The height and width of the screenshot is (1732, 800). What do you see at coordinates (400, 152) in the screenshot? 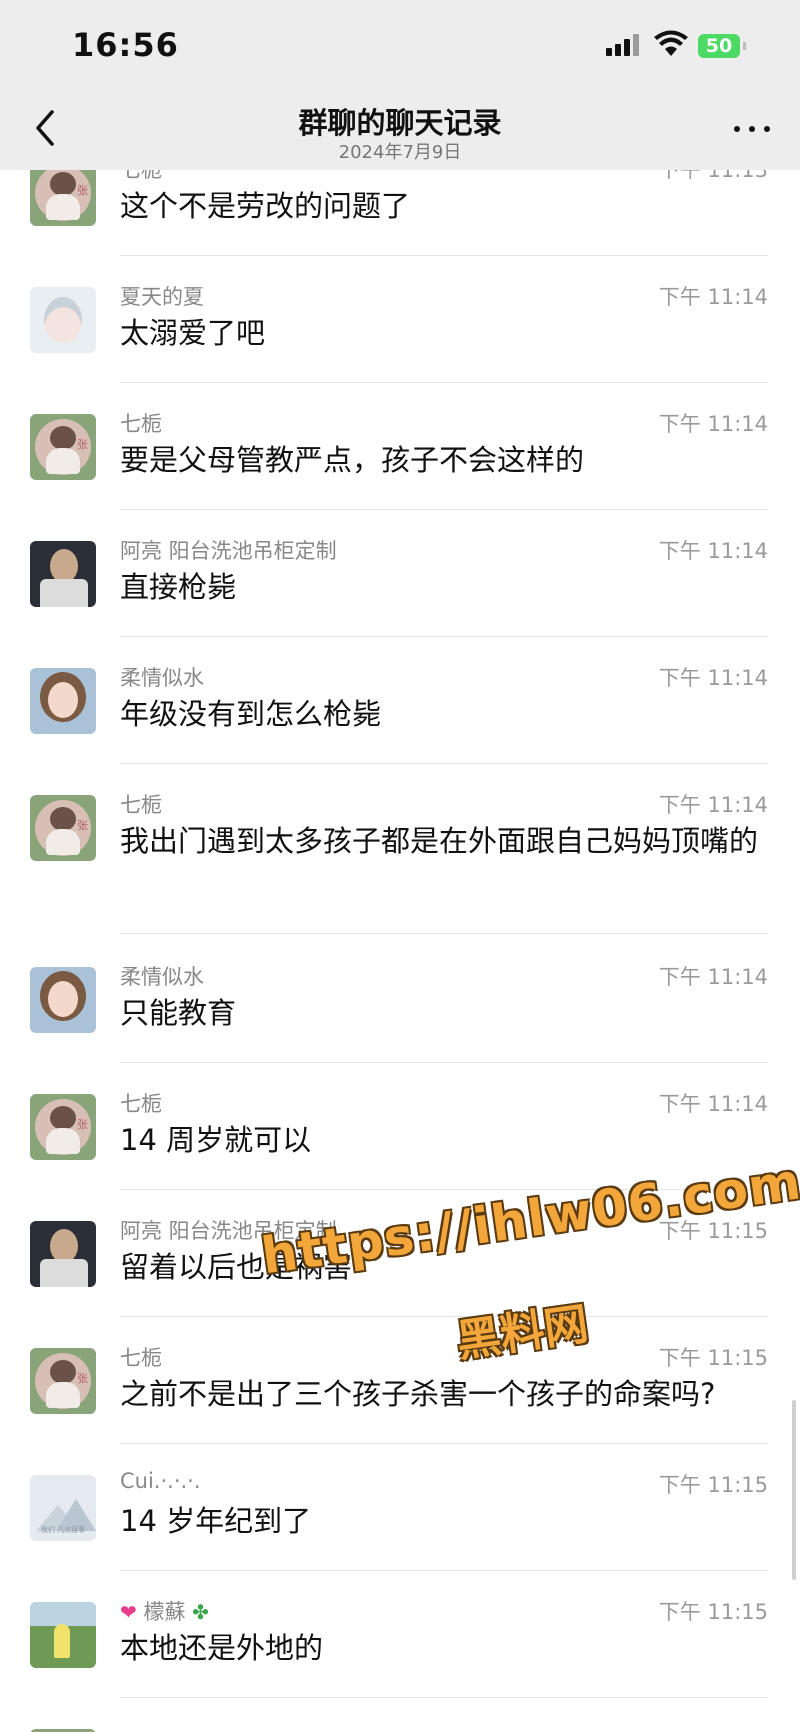
I see `page-subtitle: 2024年7月9日` at bounding box center [400, 152].